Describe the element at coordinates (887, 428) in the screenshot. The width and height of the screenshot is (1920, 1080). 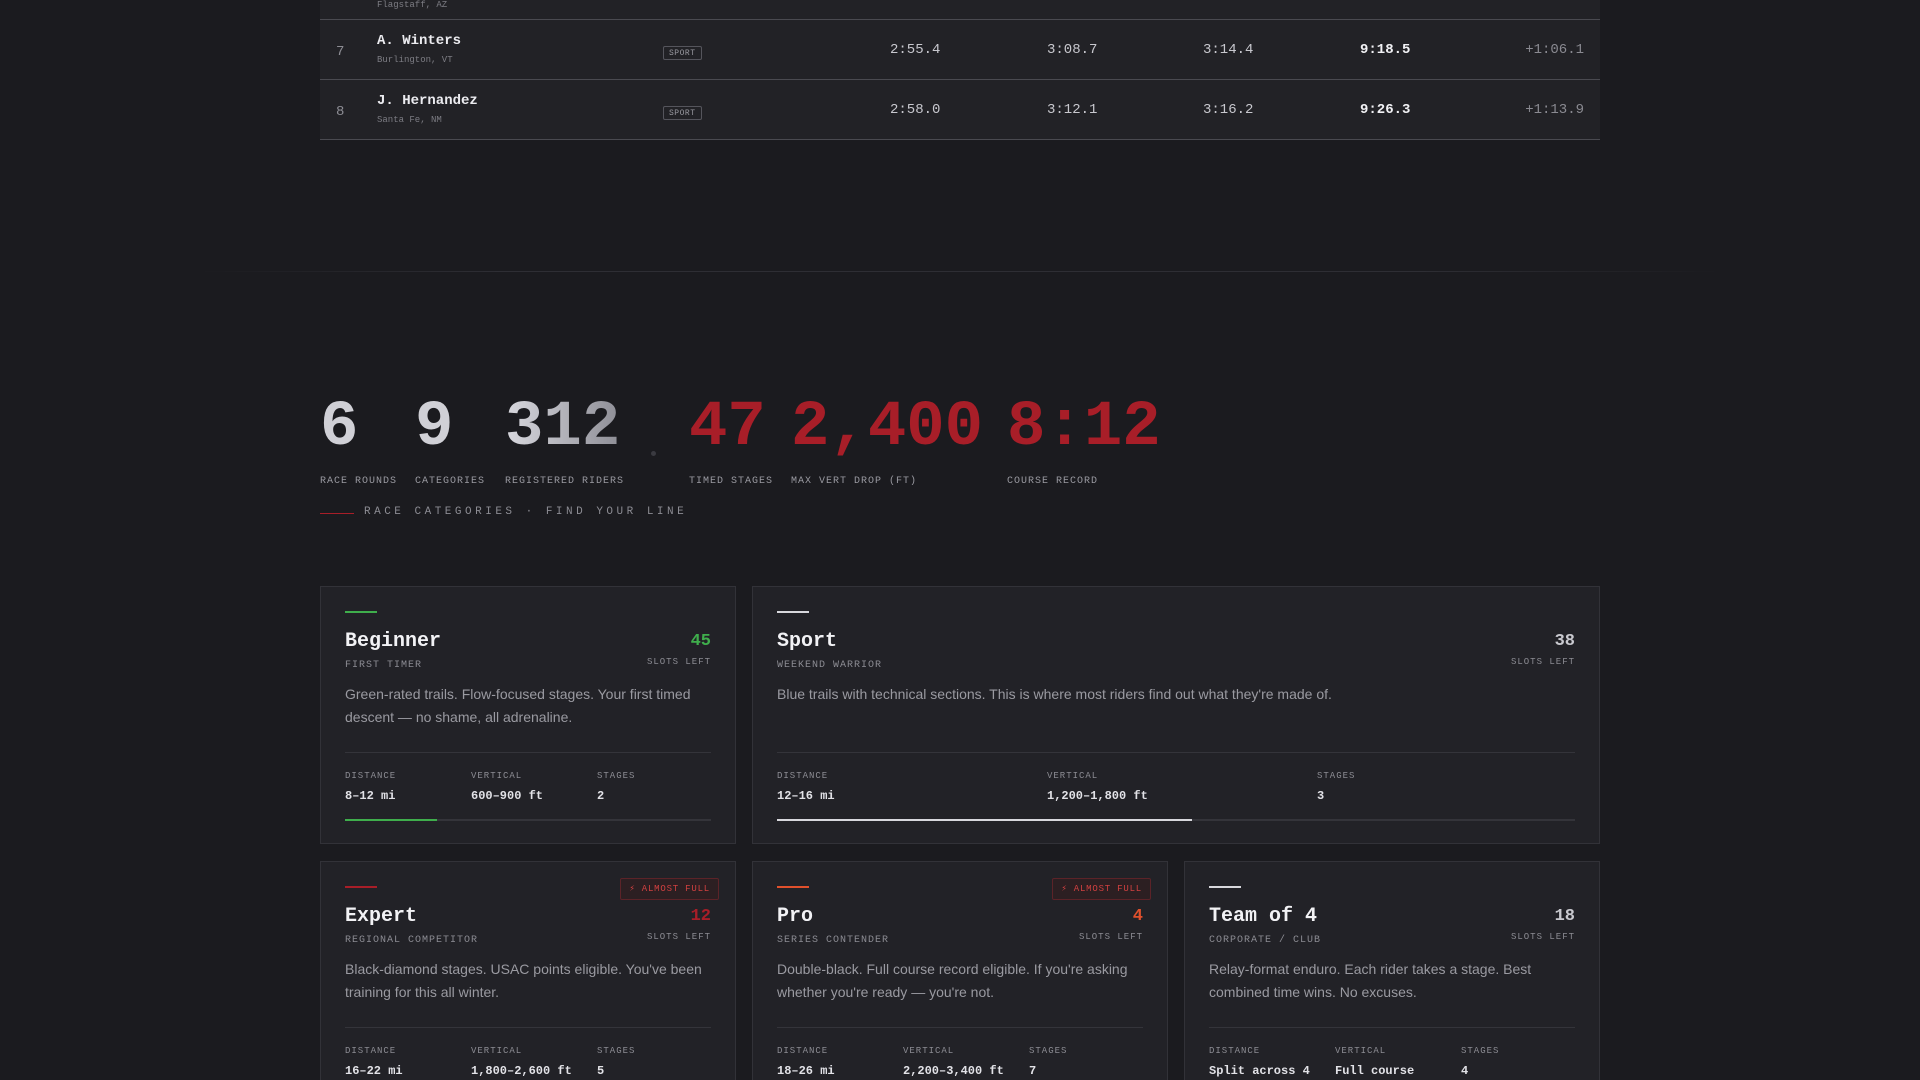
I see `stat-value: 2,400` at that location.